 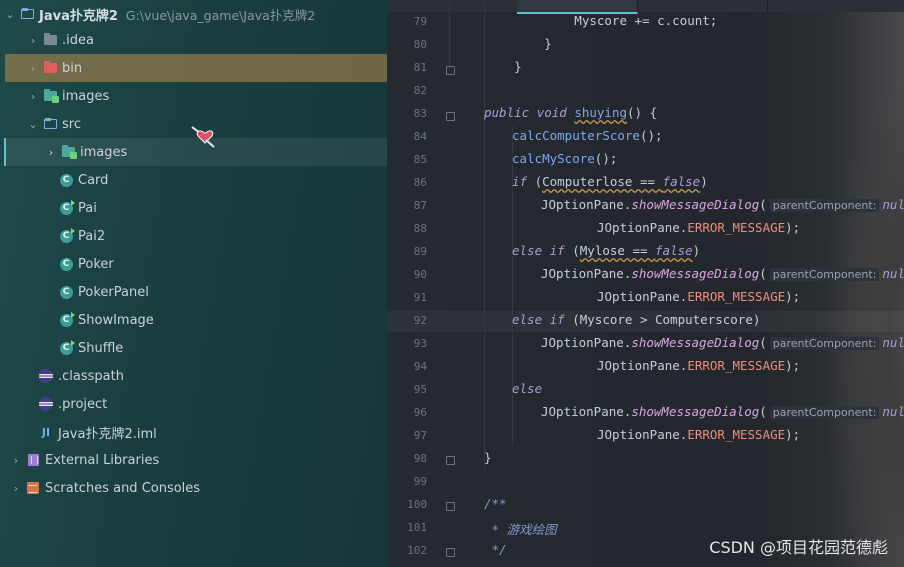 What do you see at coordinates (93, 180) in the screenshot?
I see `tree-item-label: Card` at bounding box center [93, 180].